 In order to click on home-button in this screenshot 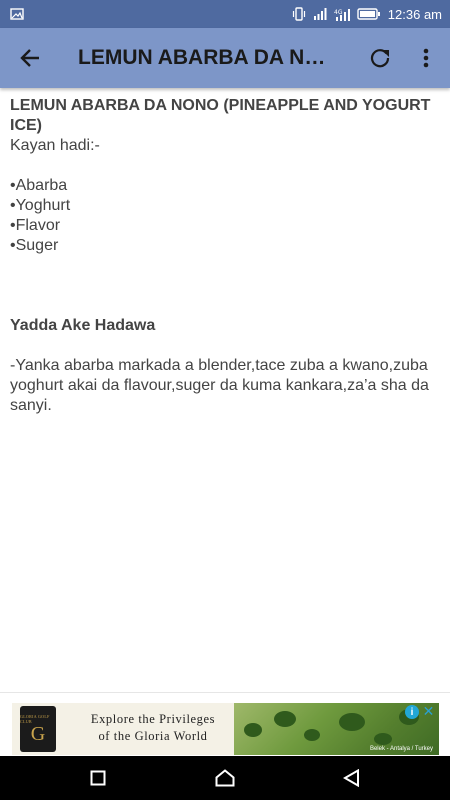, I will do `click(225, 778)`.